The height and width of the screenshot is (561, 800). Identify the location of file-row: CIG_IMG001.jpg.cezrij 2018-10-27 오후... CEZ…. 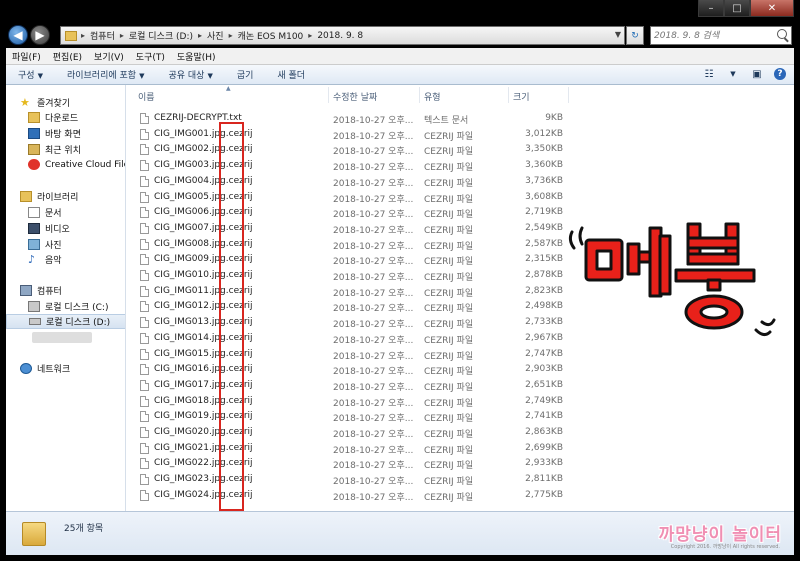
(346, 135).